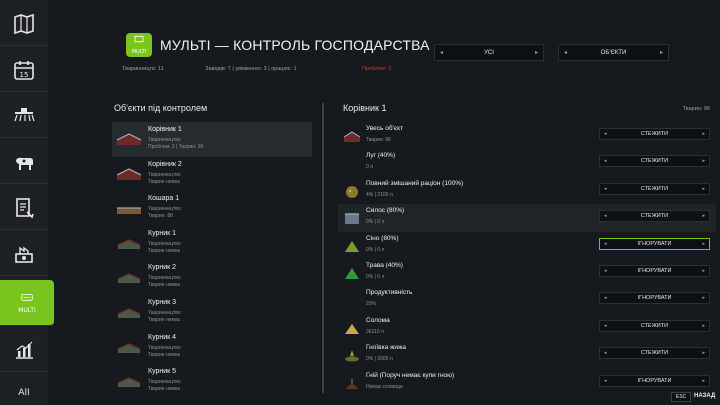 The height and width of the screenshot is (405, 720). I want to click on list-item: Корівник 2 Тваринництво Тварин немає, so click(212, 174).